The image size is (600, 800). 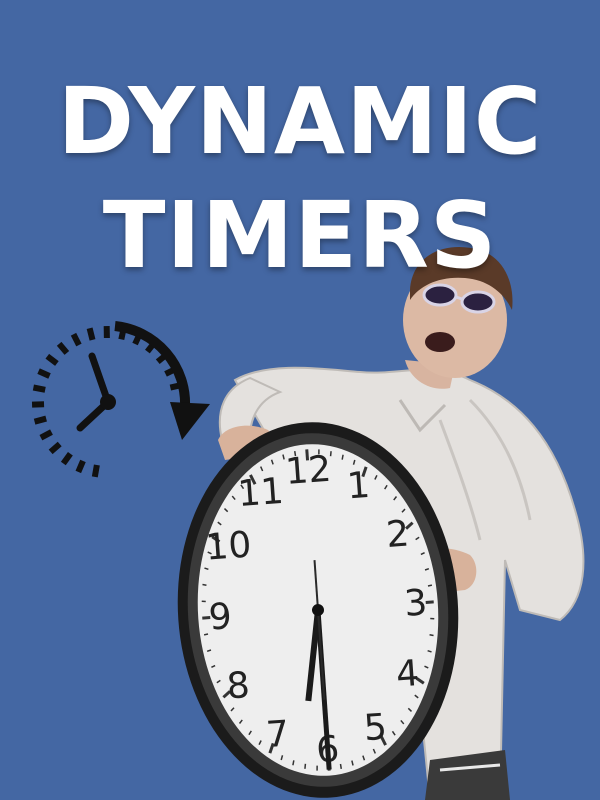 I want to click on clock-numeral: 8, so click(x=238, y=686).